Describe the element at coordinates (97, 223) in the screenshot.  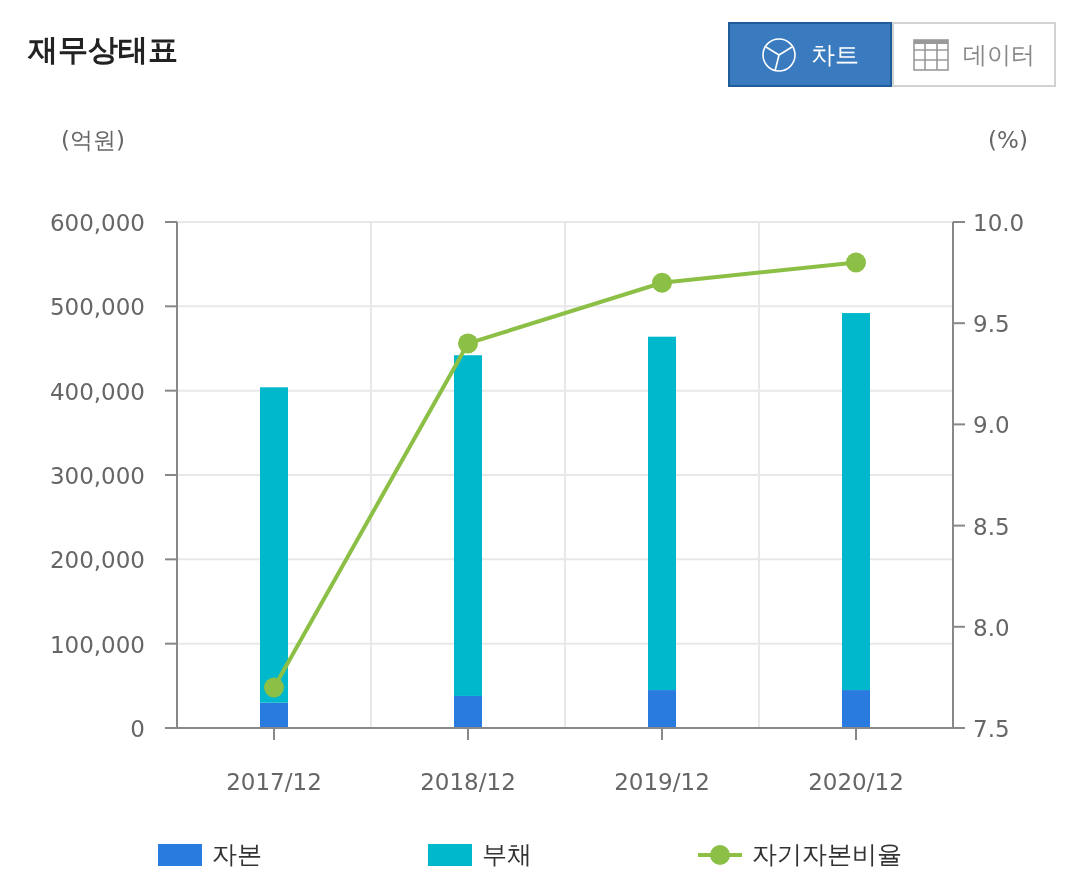
I see `axis-tick-label: 600,000` at that location.